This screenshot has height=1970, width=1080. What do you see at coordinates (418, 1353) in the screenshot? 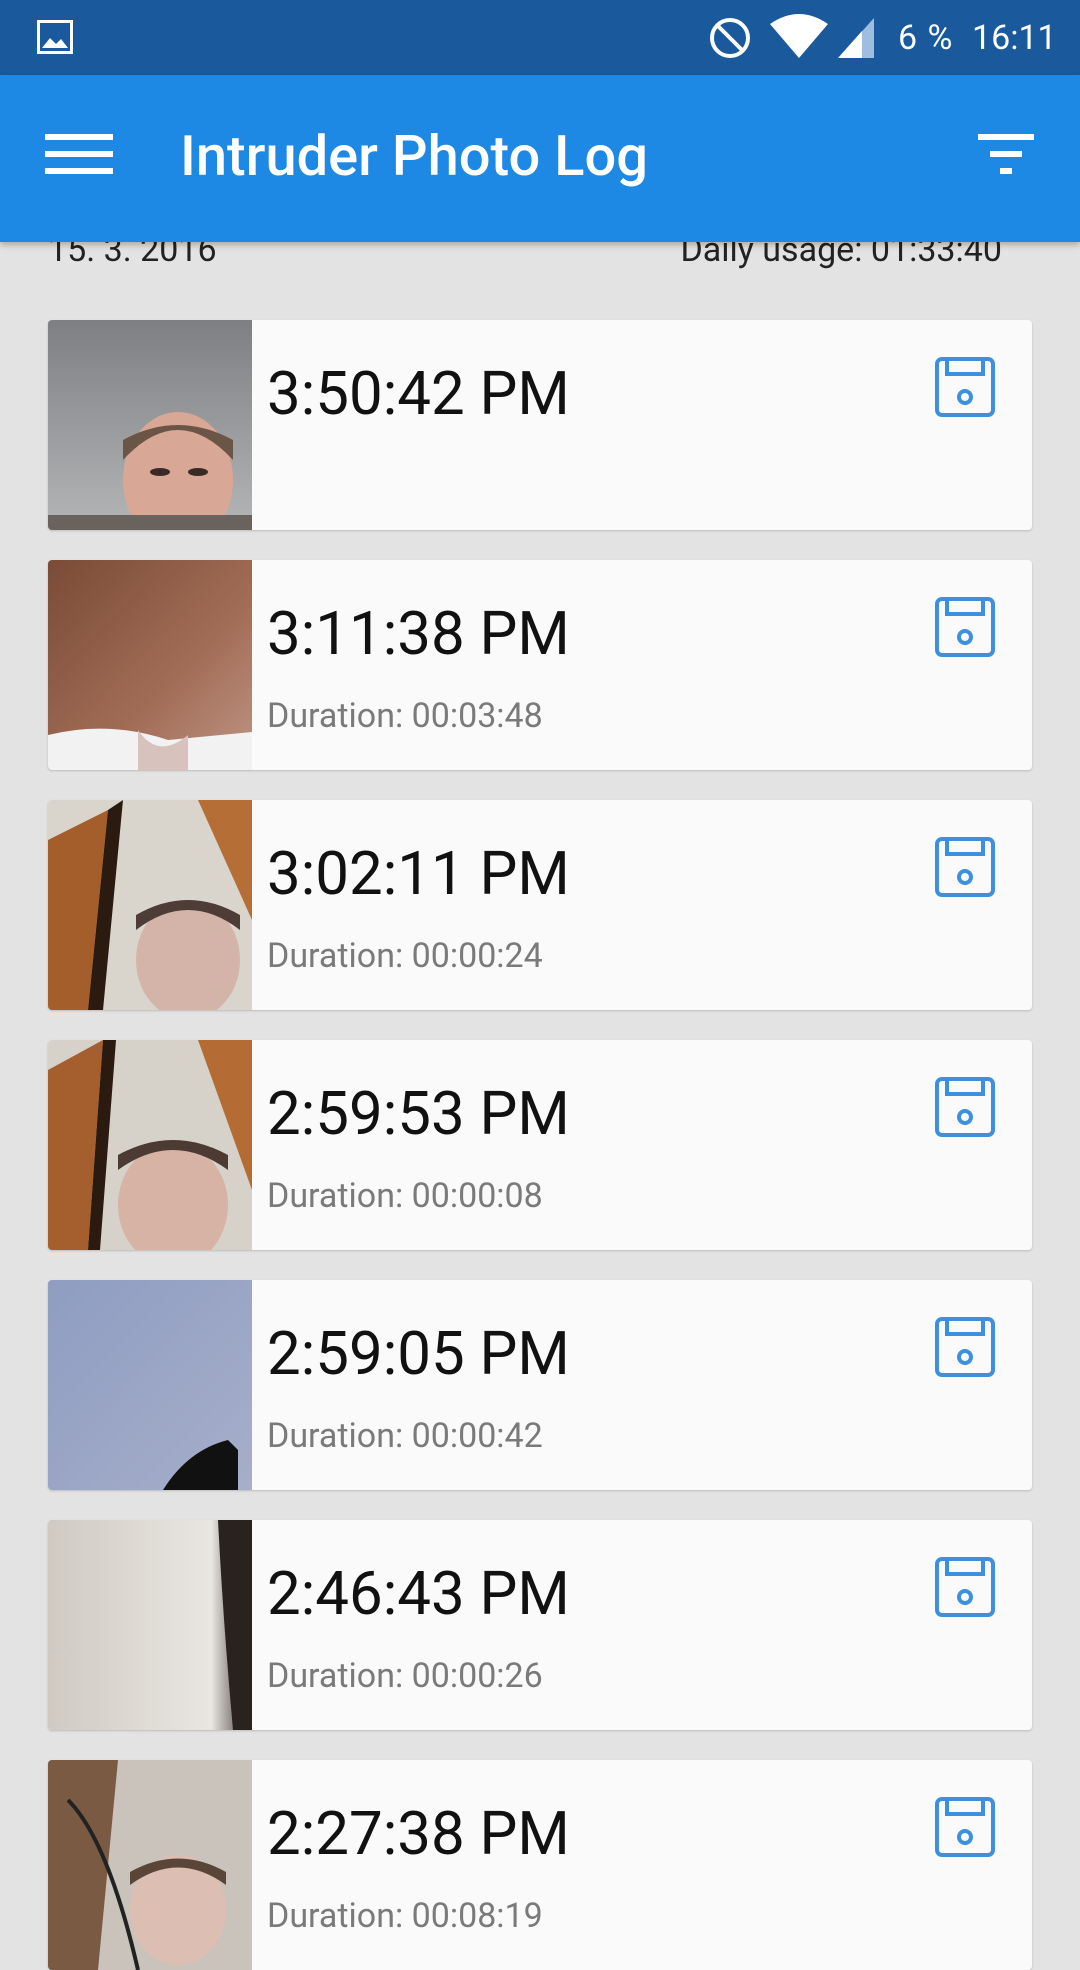
I see `entry-time: 2:59:05 PM` at bounding box center [418, 1353].